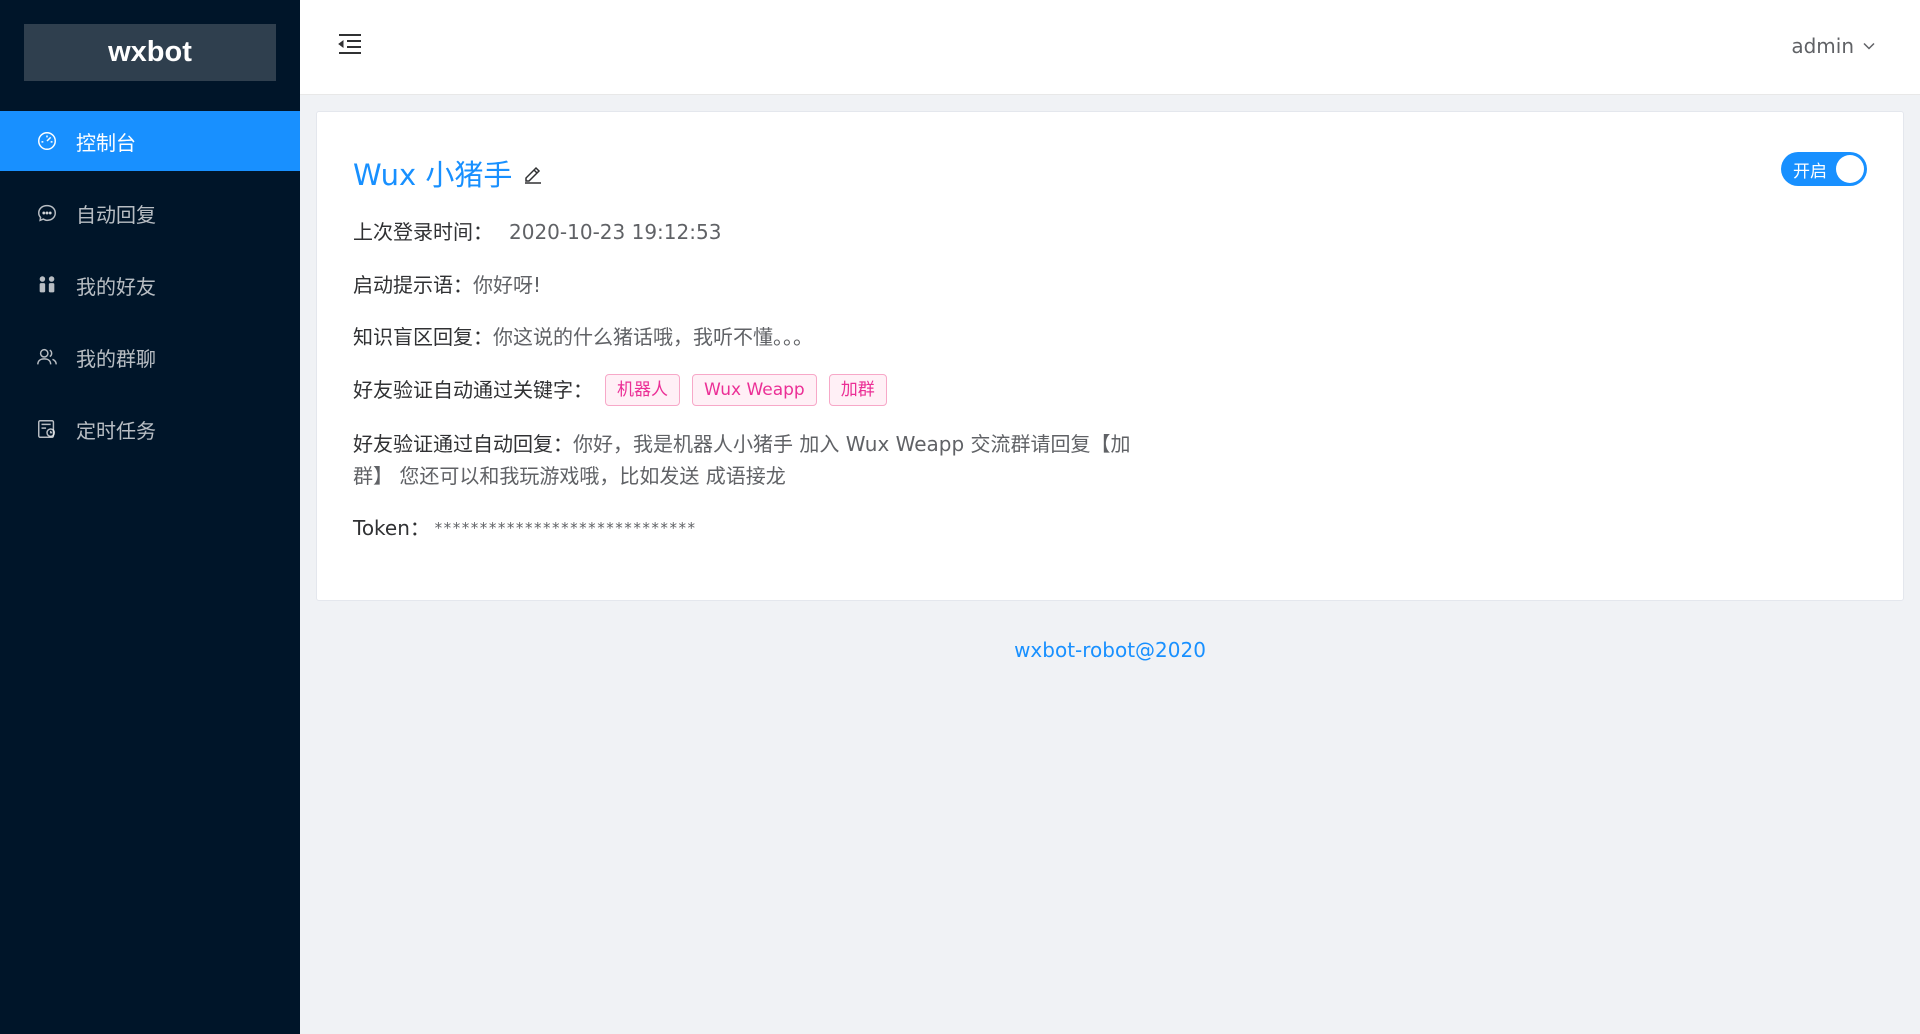 The height and width of the screenshot is (1034, 1920). I want to click on dashboard-icon, so click(47, 141).